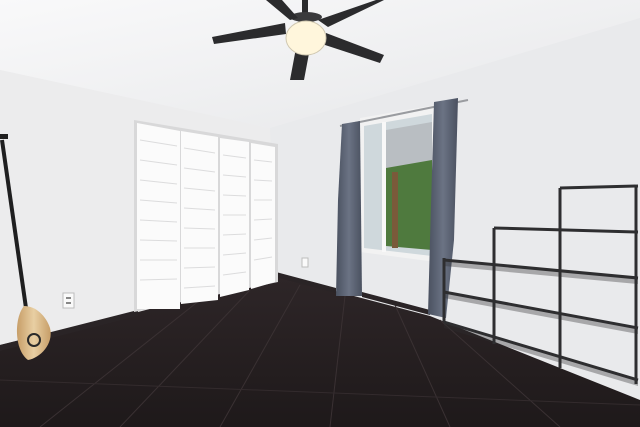  What do you see at coordinates (206, 216) in the screenshot?
I see `louvered-closet-doors` at bounding box center [206, 216].